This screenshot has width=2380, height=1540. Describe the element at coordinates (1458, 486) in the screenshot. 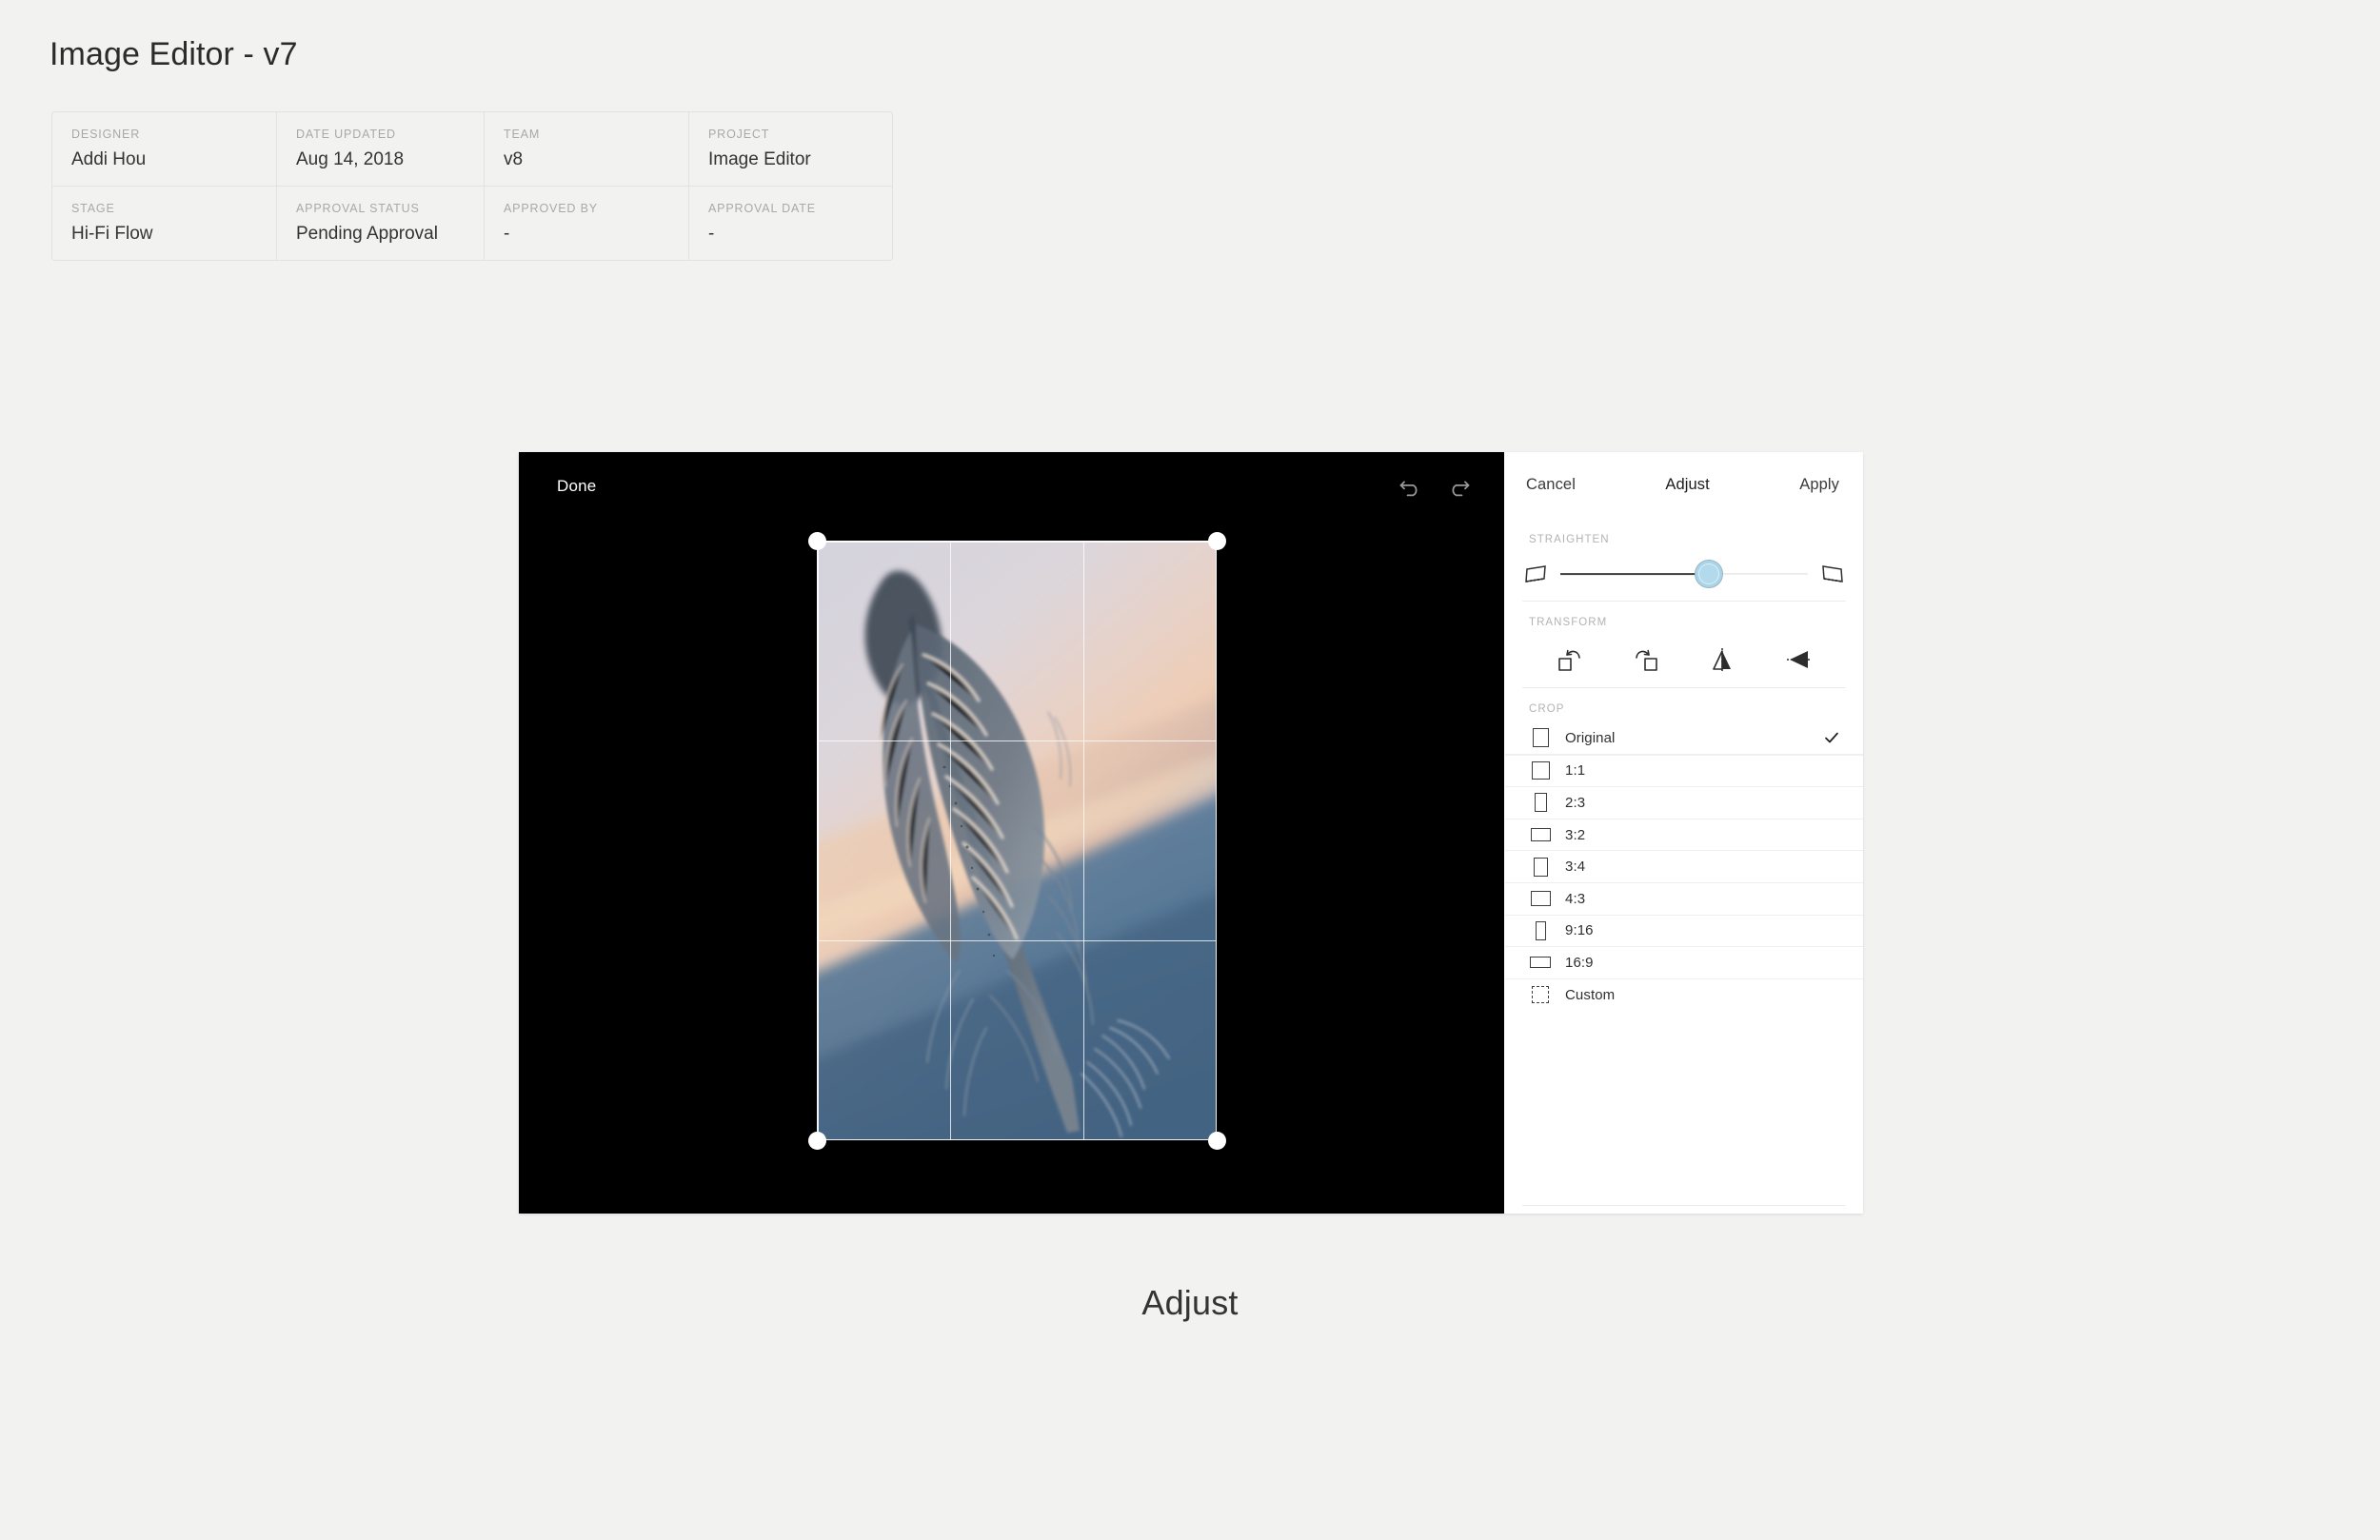

I see `redo-icon` at that location.